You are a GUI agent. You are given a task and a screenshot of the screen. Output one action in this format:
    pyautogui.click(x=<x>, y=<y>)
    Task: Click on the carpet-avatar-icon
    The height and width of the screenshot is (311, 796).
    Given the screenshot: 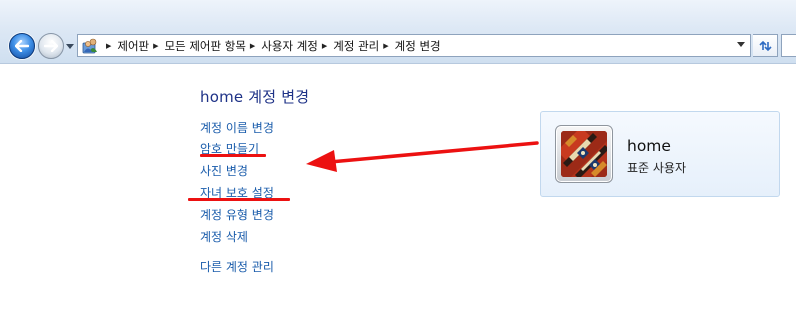 What is the action you would take?
    pyautogui.click(x=584, y=154)
    